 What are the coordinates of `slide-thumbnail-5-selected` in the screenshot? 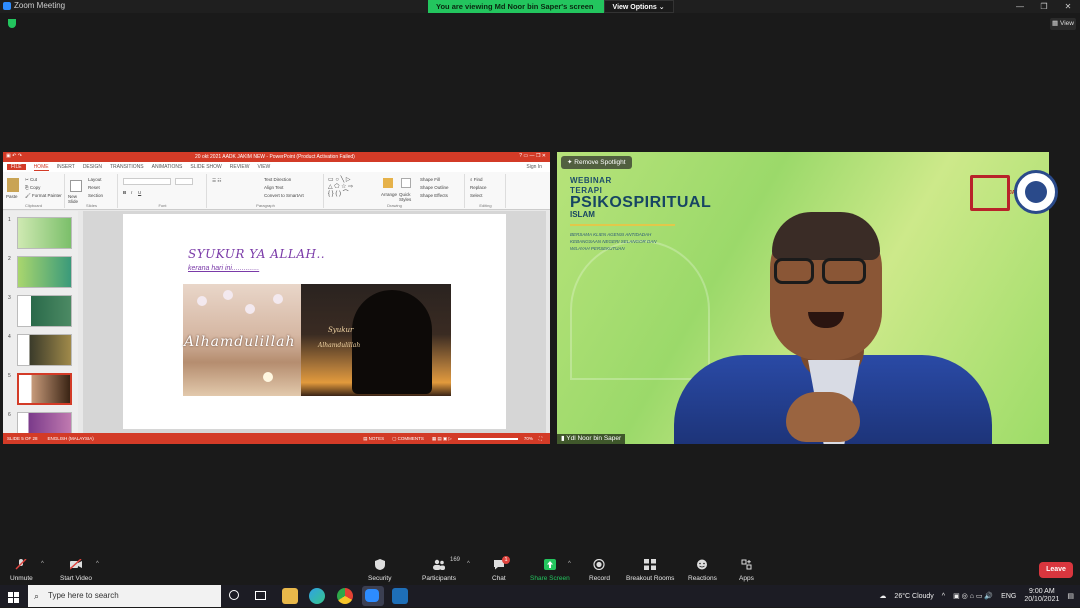 It's located at (44, 389).